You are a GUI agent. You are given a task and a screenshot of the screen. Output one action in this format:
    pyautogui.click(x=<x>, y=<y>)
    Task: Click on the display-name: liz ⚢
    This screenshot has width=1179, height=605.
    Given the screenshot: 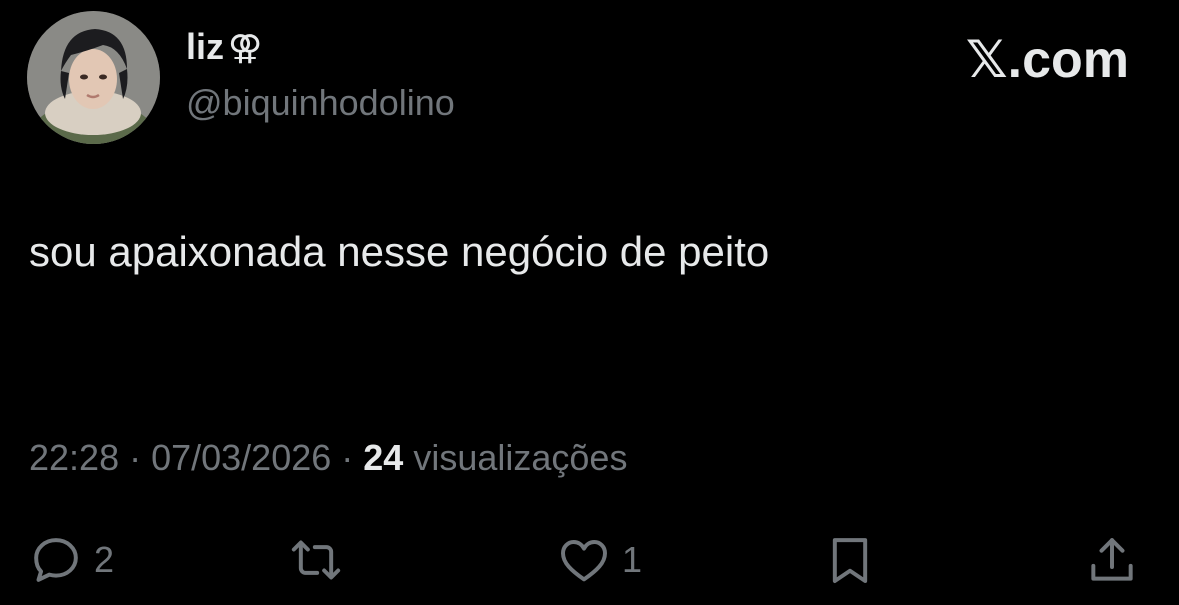 What is the action you would take?
    pyautogui.click(x=224, y=47)
    